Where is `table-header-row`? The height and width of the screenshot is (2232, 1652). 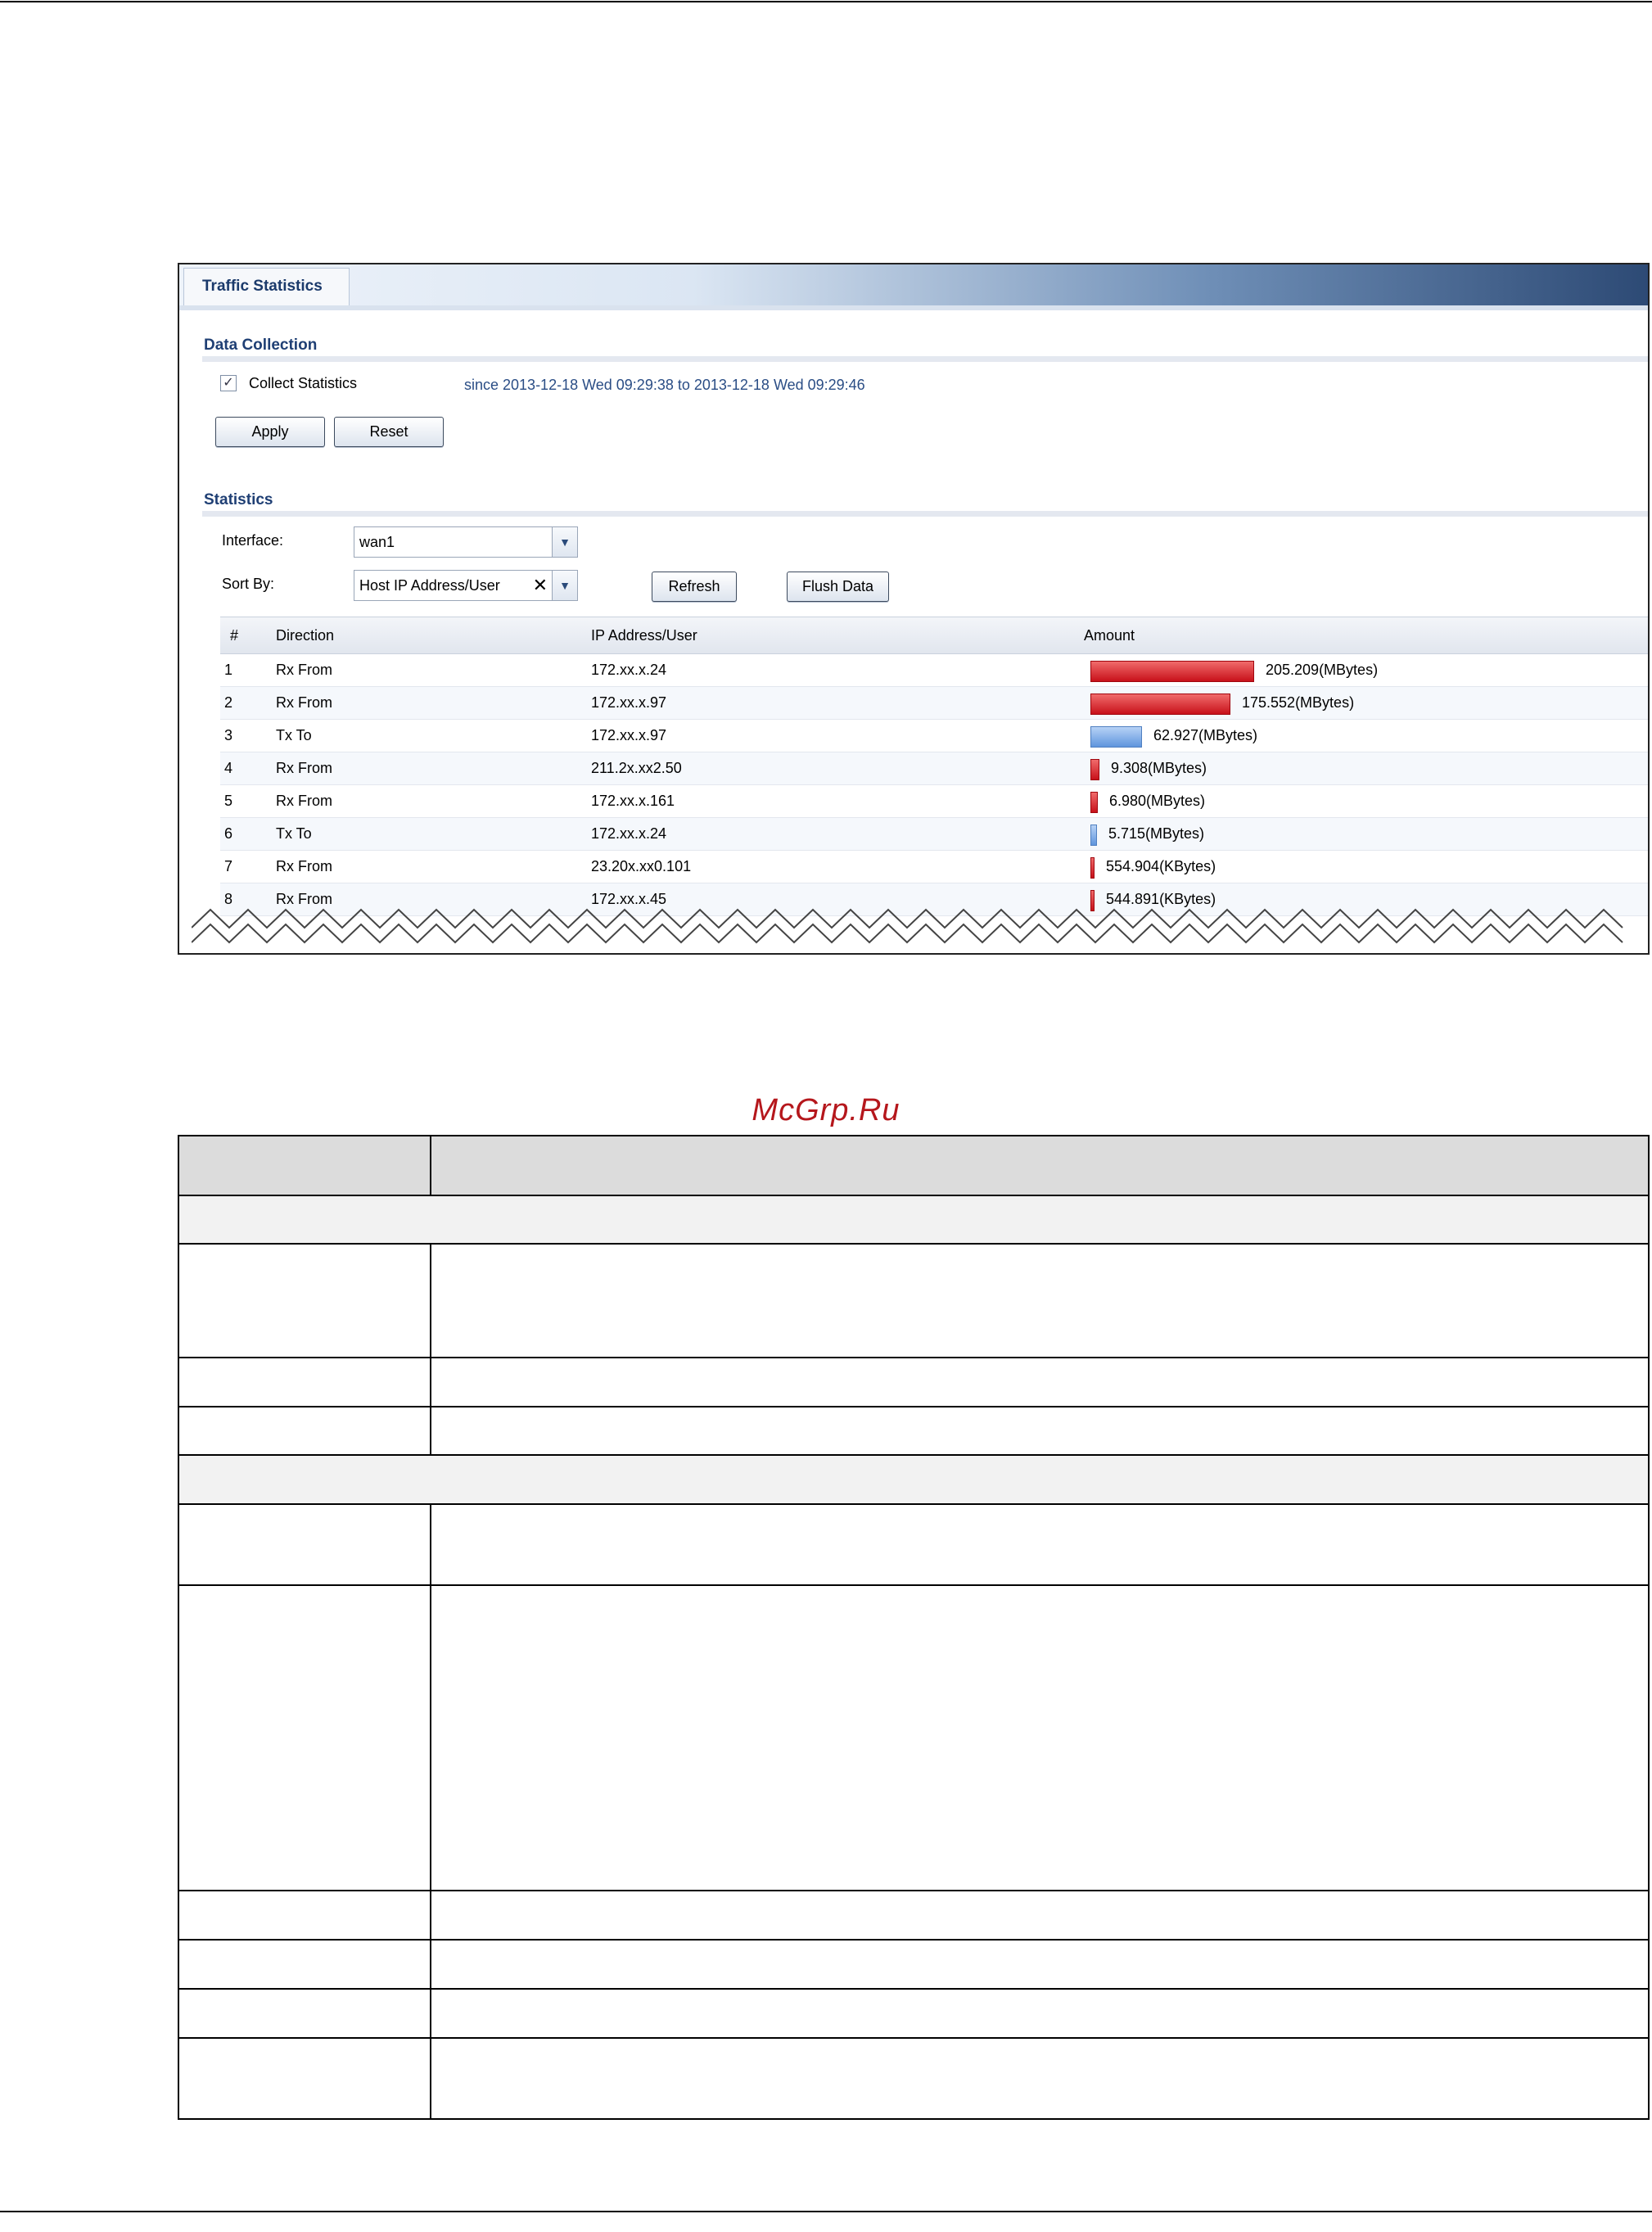
table-header-row is located at coordinates (913, 1166).